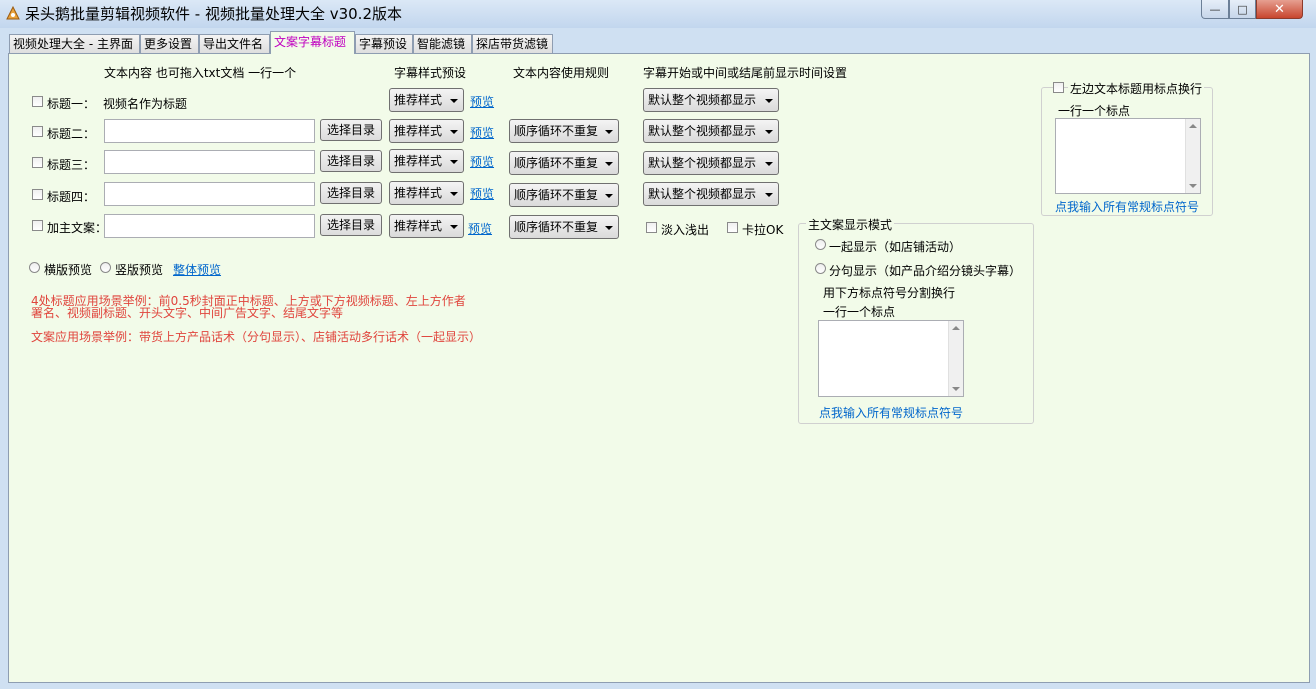 Image resolution: width=1316 pixels, height=689 pixels. I want to click on show-together-radio, so click(820, 244).